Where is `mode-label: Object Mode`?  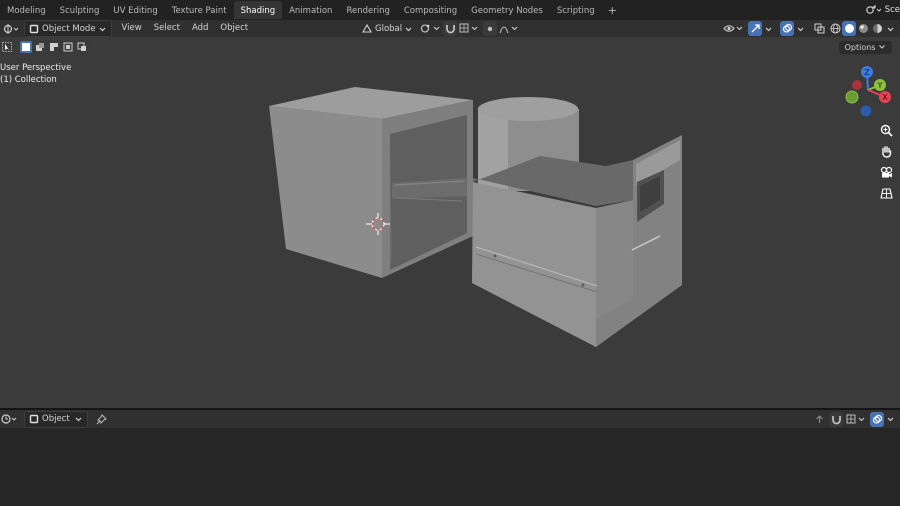
mode-label: Object Mode is located at coordinates (69, 28).